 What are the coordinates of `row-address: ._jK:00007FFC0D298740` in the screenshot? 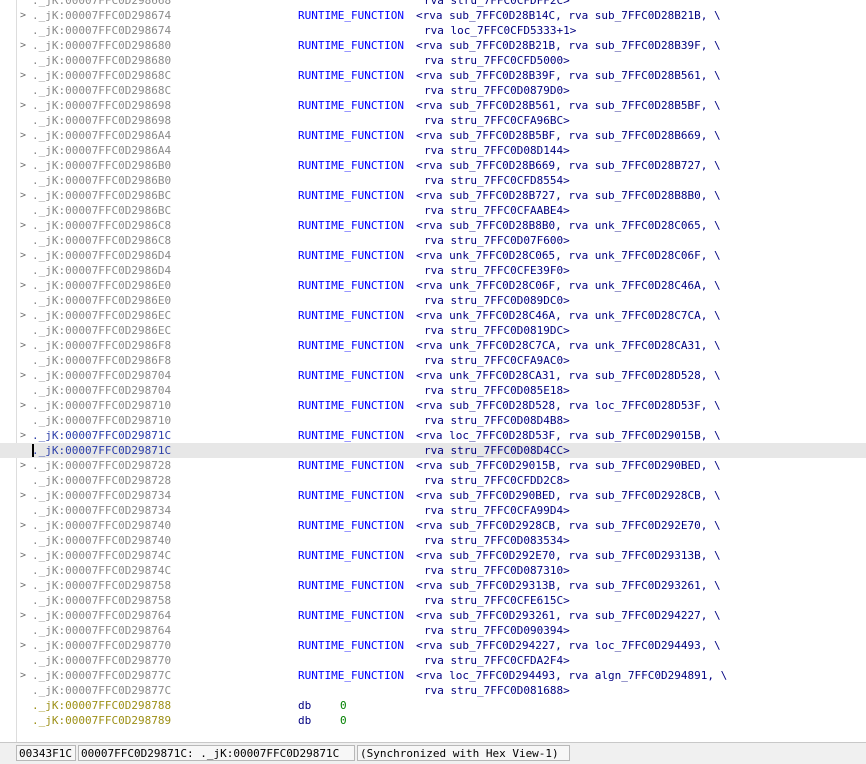 It's located at (101, 525).